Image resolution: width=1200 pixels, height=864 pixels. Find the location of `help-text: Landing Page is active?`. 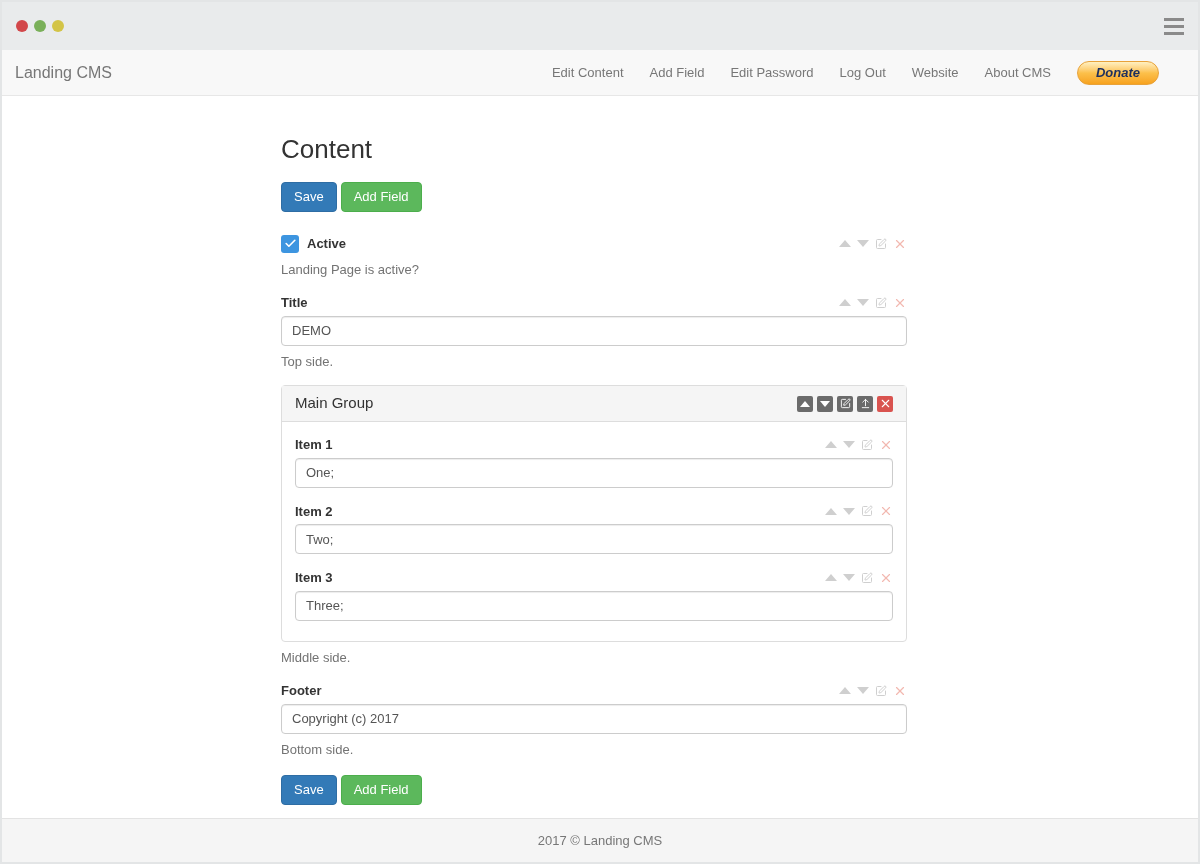

help-text: Landing Page is active? is located at coordinates (351, 269).